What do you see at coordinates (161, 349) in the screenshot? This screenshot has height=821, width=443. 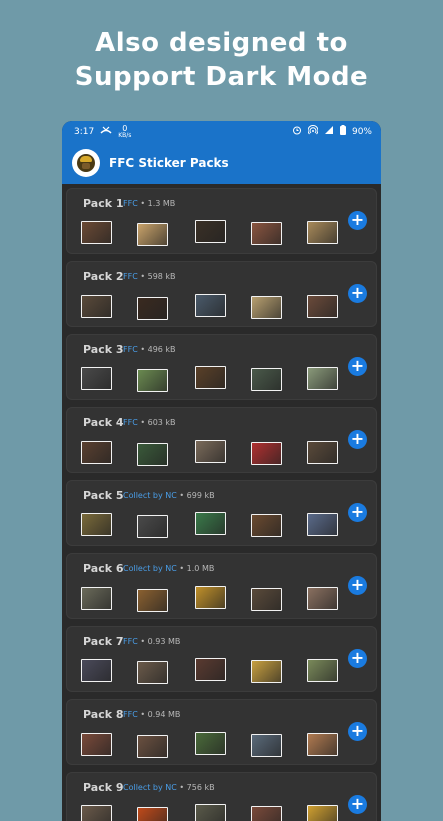 I see `pack-size: 496 kB` at bounding box center [161, 349].